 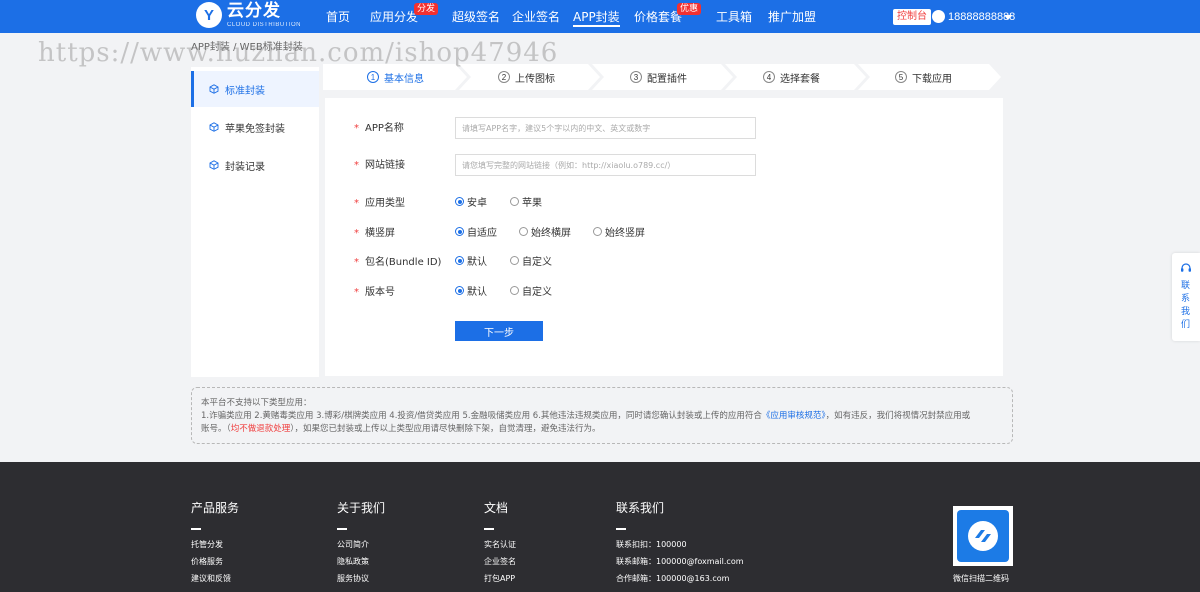 What do you see at coordinates (379, 165) in the screenshot?
I see `website-url-label: * 网站链接` at bounding box center [379, 165].